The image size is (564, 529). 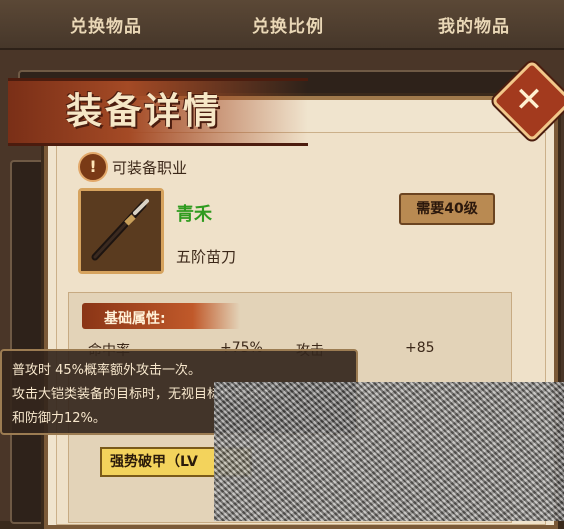 I want to click on item-slot, so click(x=121, y=231).